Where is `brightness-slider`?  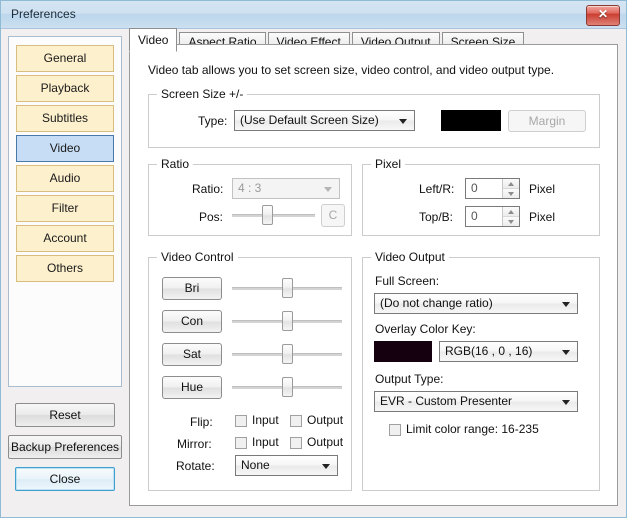 brightness-slider is located at coordinates (287, 288).